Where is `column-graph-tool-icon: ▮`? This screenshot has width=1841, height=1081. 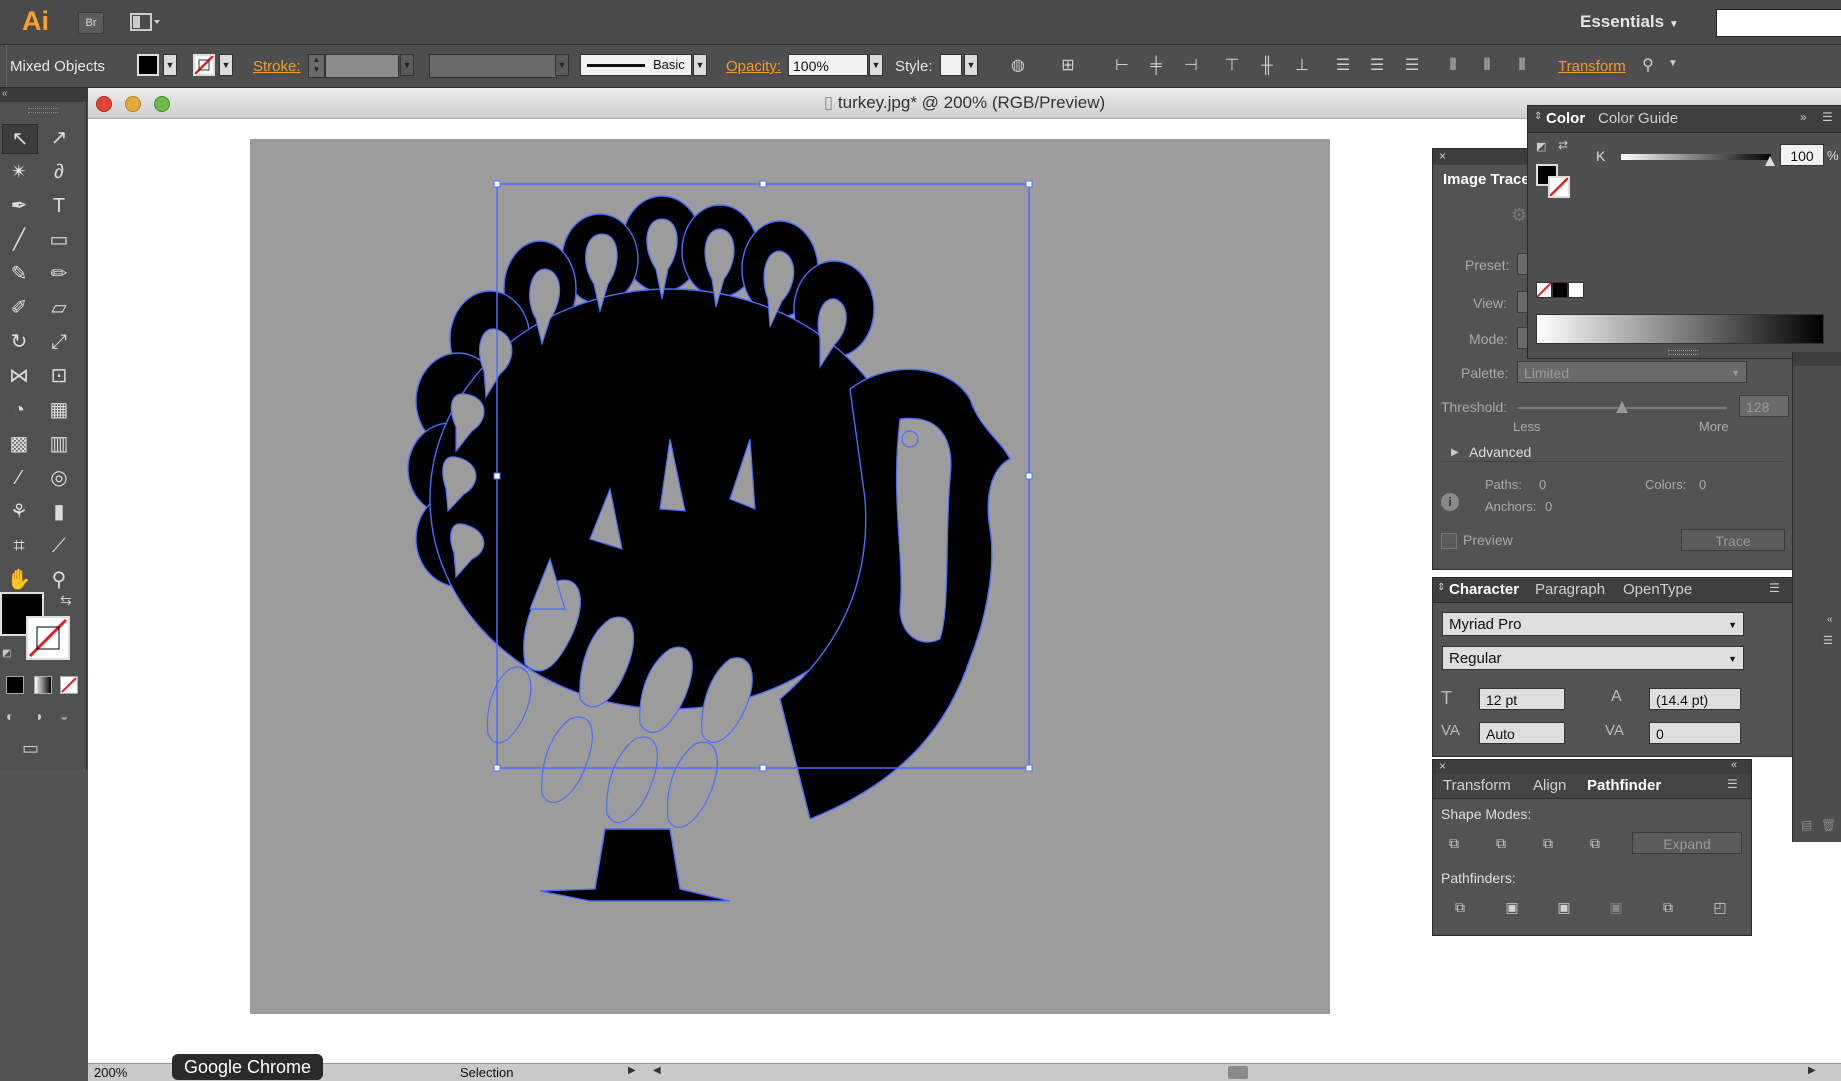
column-graph-tool-icon: ▮ is located at coordinates (59, 512).